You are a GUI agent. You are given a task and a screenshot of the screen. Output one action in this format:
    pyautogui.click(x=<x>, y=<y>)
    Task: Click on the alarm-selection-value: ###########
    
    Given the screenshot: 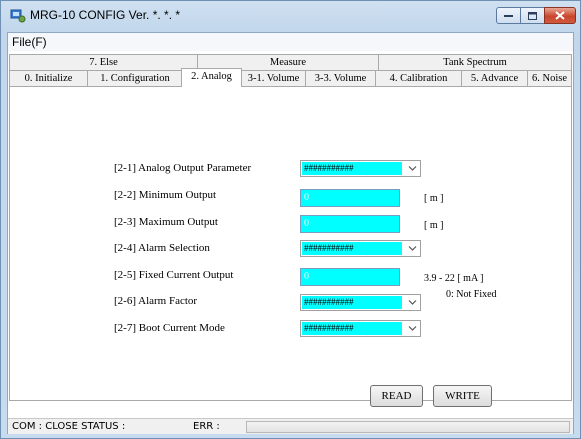 What is the action you would take?
    pyautogui.click(x=352, y=248)
    